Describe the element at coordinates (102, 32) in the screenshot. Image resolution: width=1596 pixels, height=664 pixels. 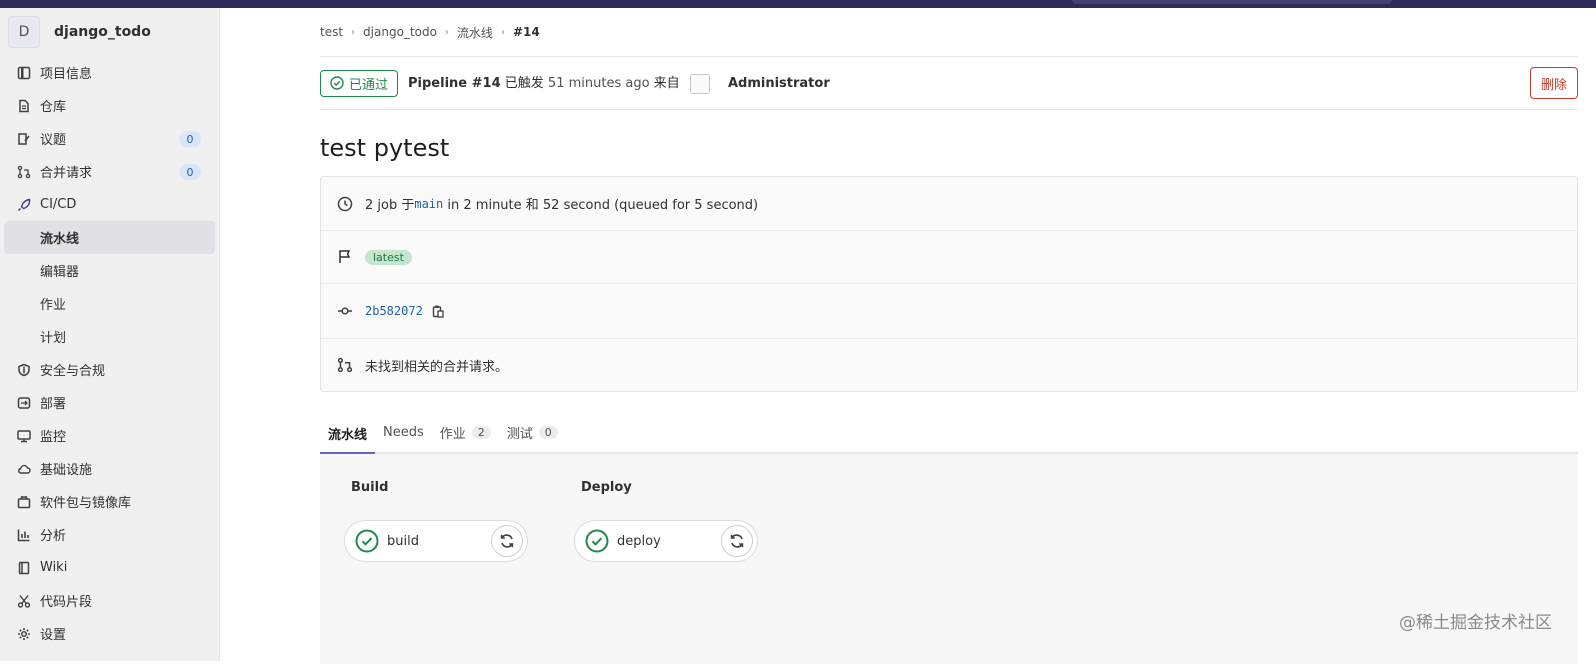
I see `project-name: django_todo` at that location.